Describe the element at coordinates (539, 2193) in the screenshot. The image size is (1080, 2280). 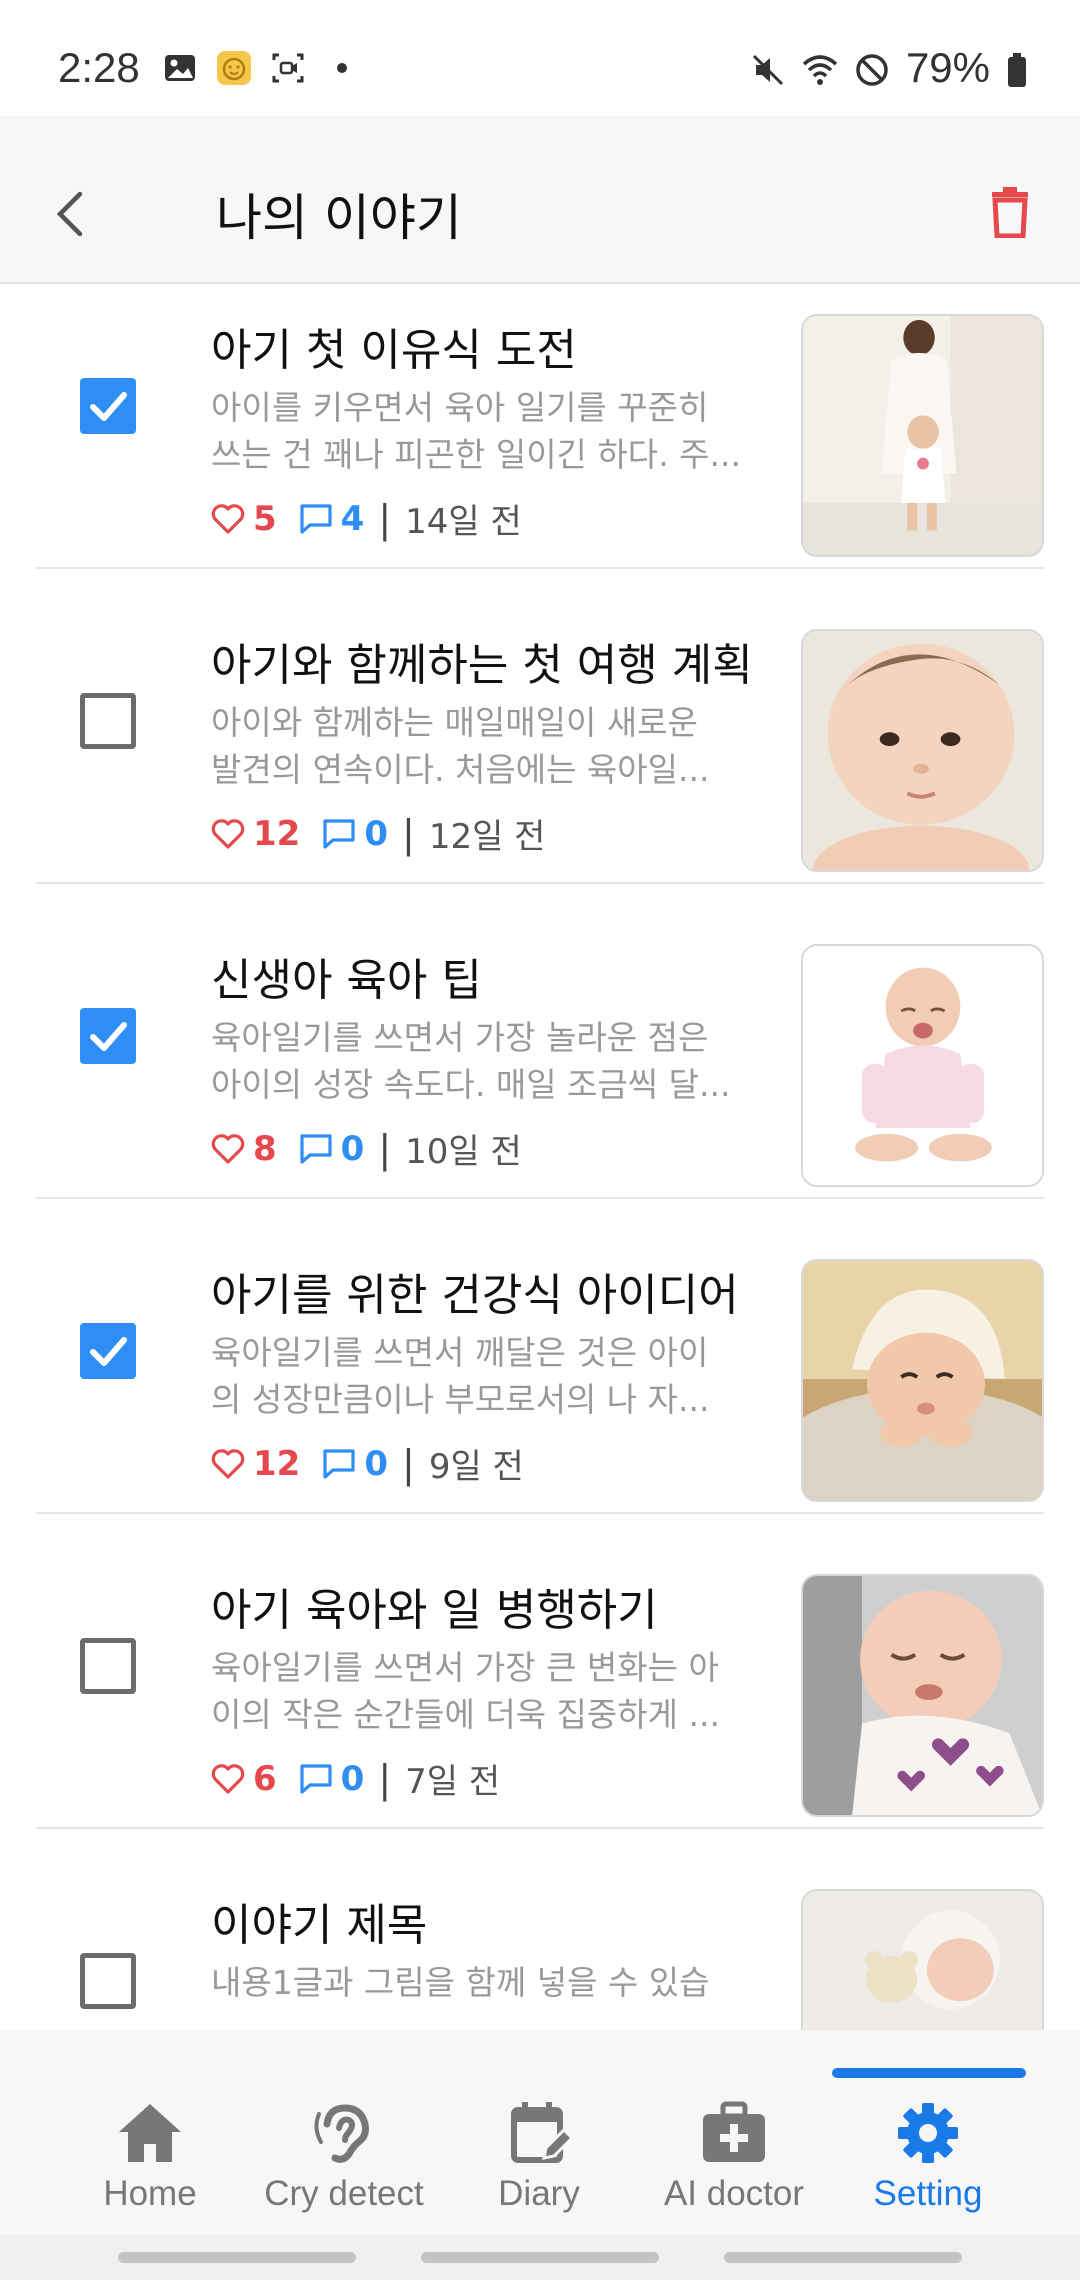
I see `nav-label-diary: Diary` at that location.